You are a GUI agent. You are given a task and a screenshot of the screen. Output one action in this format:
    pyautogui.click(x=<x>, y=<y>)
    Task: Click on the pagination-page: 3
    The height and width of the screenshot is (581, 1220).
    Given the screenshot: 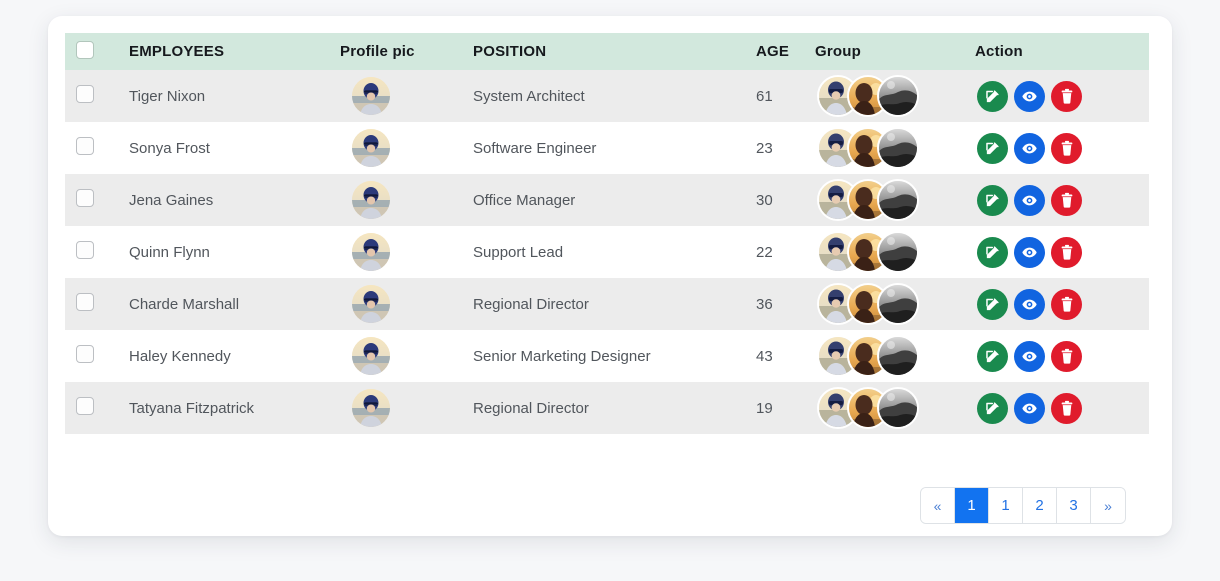 What is the action you would take?
    pyautogui.click(x=1074, y=505)
    